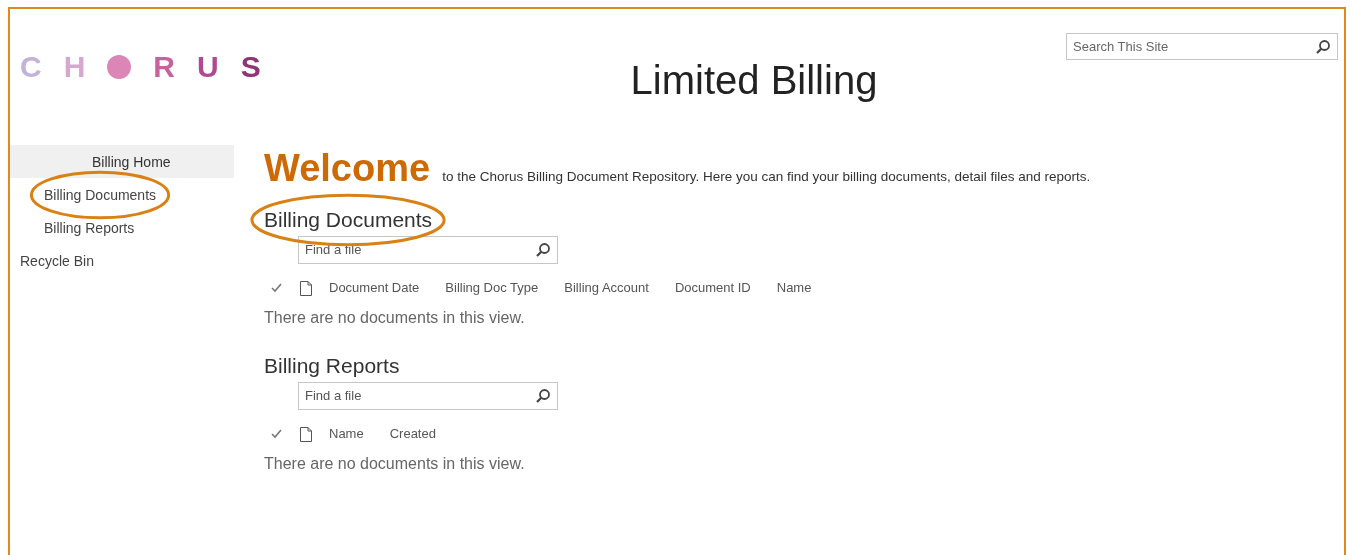 This screenshot has height=555, width=1352. I want to click on site-title: Limited Billing, so click(754, 80).